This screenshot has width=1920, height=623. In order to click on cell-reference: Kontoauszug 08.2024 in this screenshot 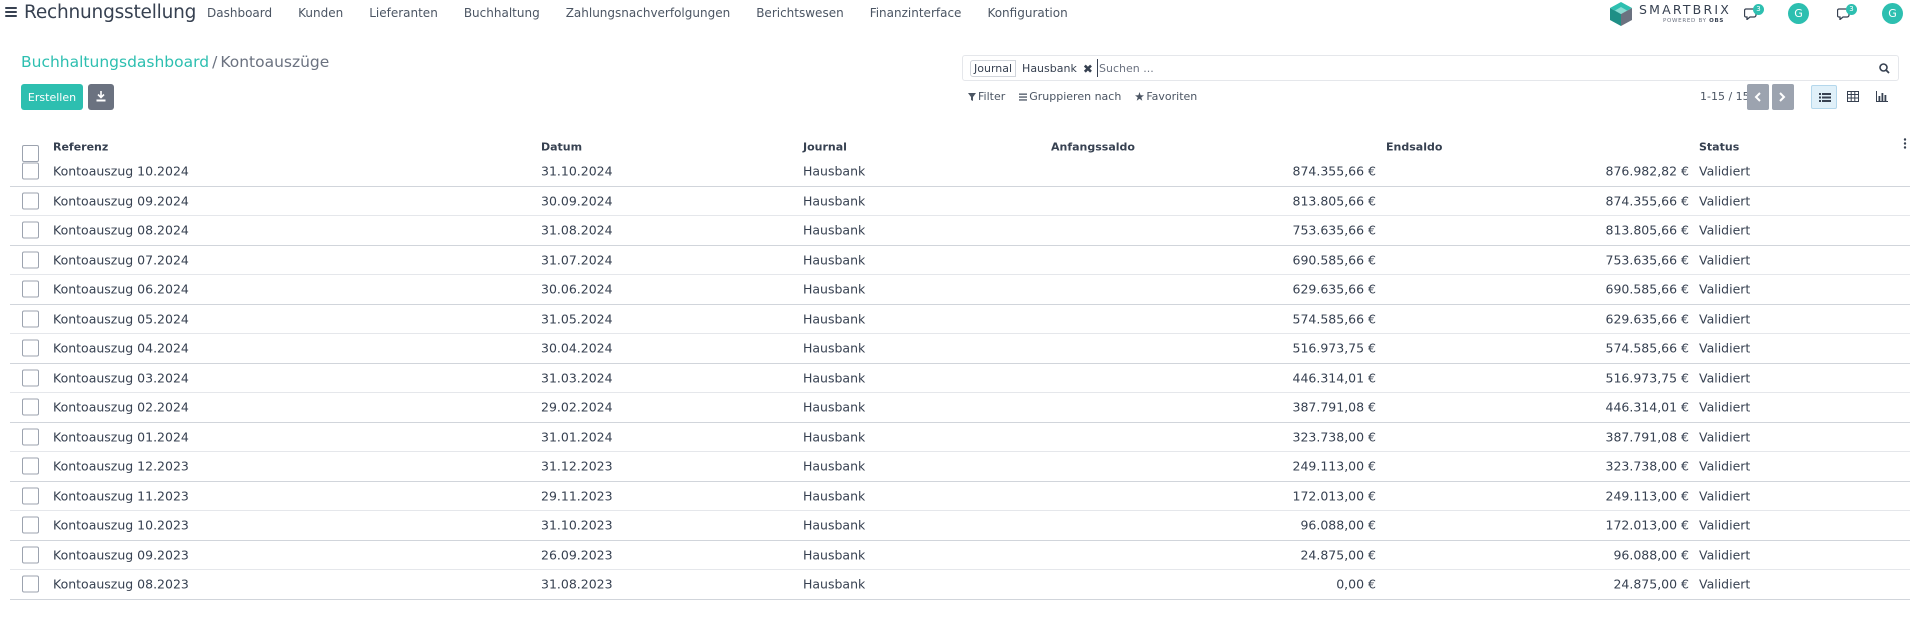, I will do `click(121, 230)`.